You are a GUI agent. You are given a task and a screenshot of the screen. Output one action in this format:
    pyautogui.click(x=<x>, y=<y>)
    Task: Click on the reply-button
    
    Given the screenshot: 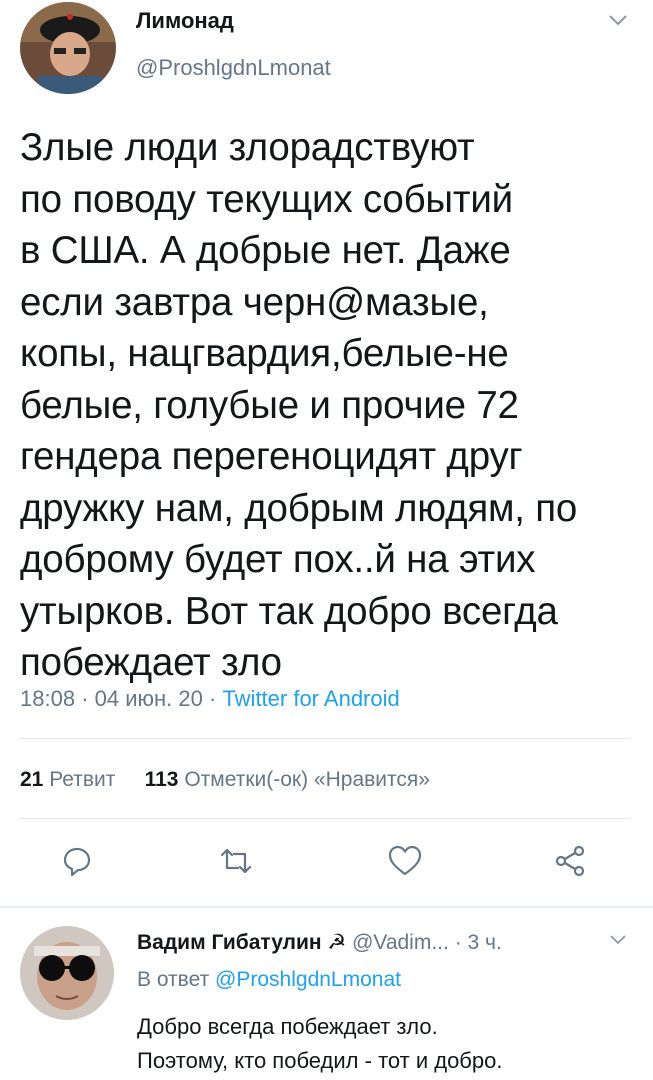 What is the action you would take?
    pyautogui.click(x=77, y=861)
    